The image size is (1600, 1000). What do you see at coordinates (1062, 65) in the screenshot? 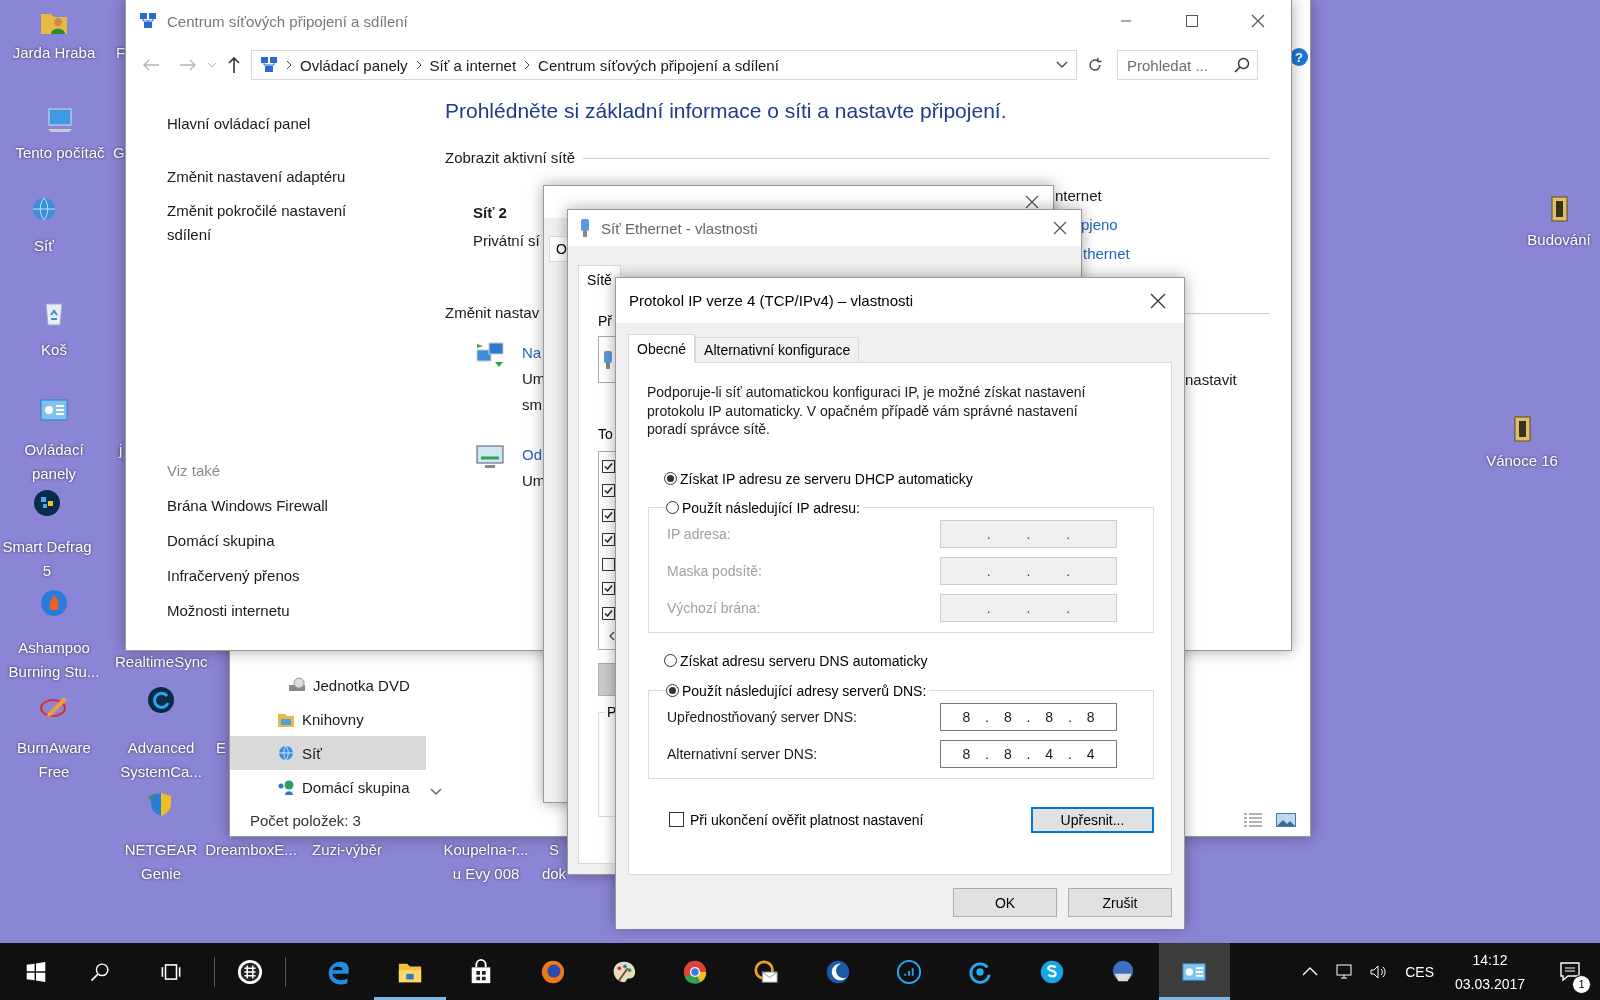
I see `caret-down-icon` at bounding box center [1062, 65].